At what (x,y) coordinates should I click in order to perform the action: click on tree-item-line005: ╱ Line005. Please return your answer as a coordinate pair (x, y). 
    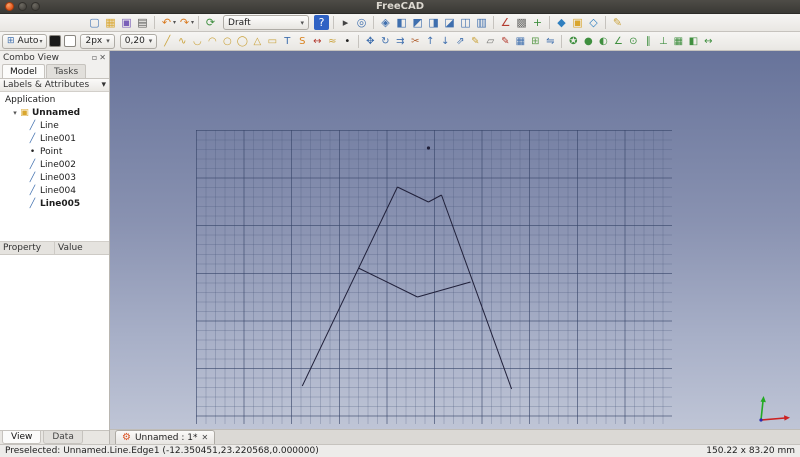
    Looking at the image, I should click on (54, 203).